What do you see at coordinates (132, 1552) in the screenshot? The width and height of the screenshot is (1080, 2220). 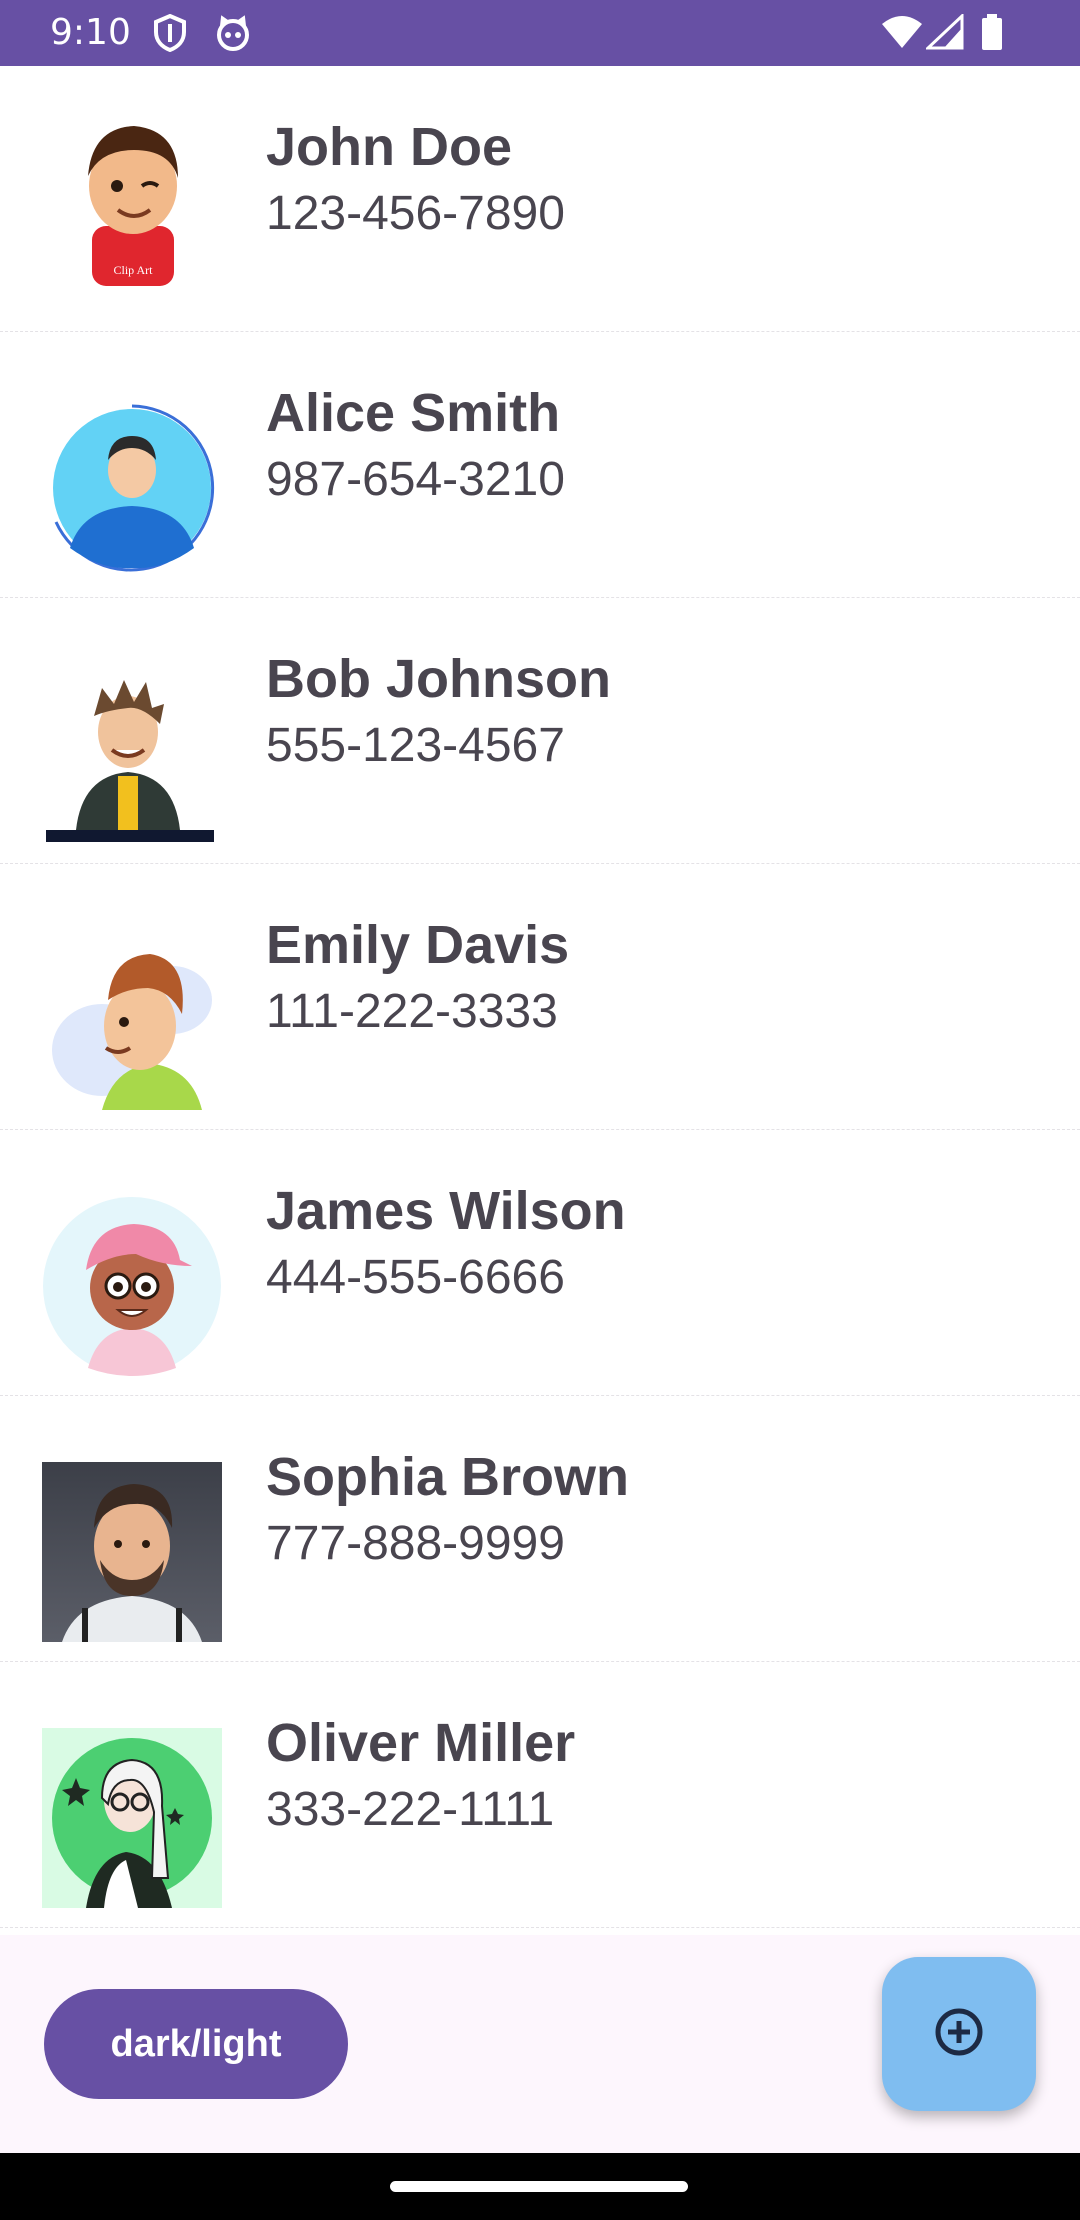 I see `avatar-sophia-brown` at bounding box center [132, 1552].